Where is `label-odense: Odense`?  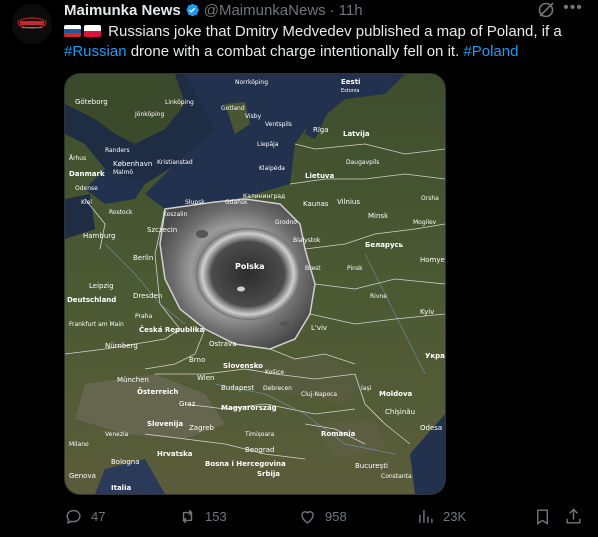 label-odense: Odense is located at coordinates (86, 188).